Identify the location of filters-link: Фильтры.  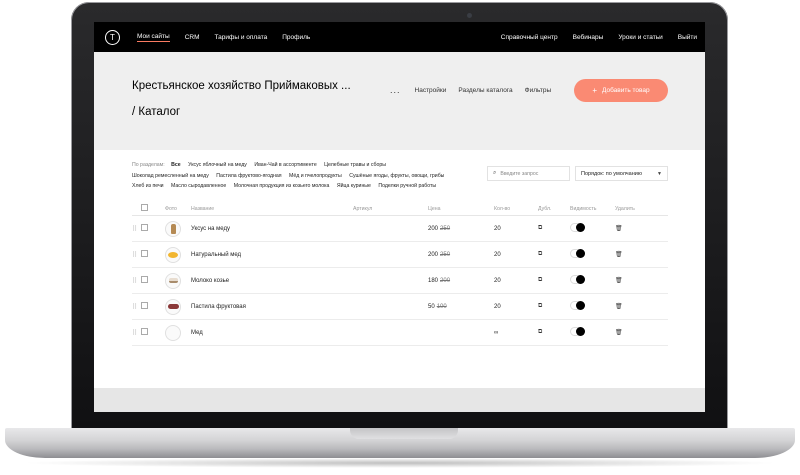
(538, 90).